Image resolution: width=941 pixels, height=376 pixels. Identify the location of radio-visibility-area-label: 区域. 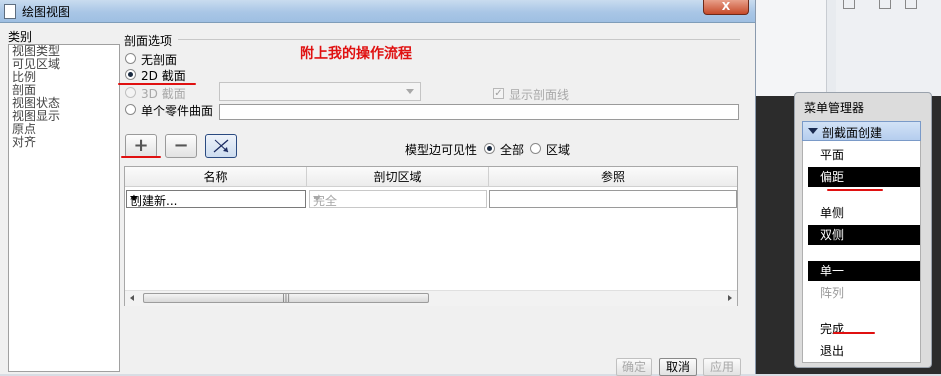
(558, 150).